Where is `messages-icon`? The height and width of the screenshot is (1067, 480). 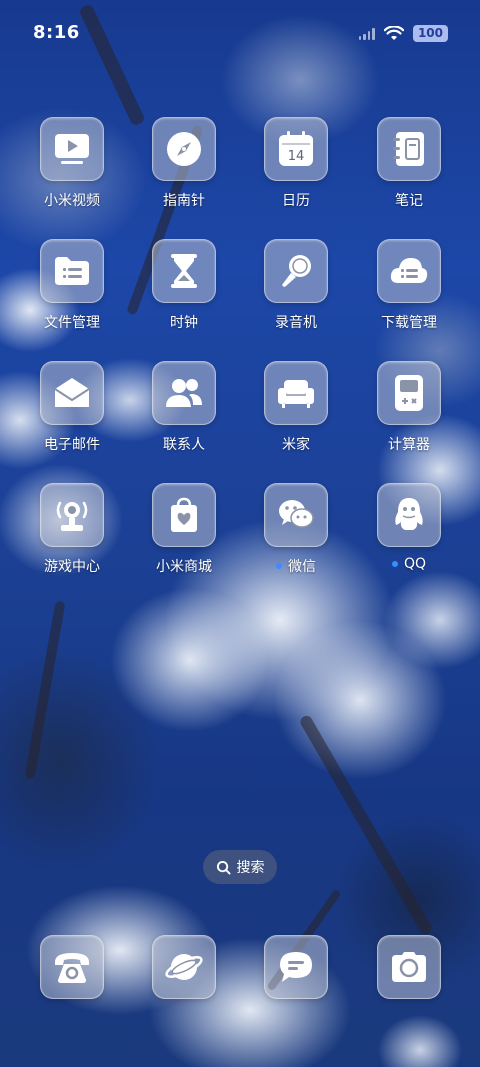 messages-icon is located at coordinates (296, 967).